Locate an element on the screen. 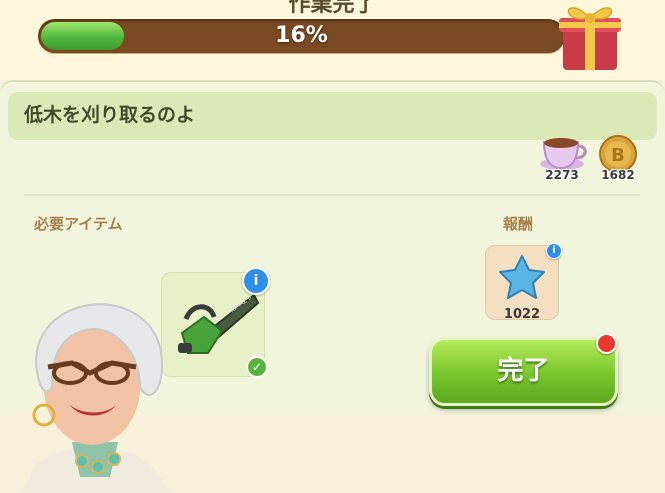  progress-bar: 16% is located at coordinates (301, 36).